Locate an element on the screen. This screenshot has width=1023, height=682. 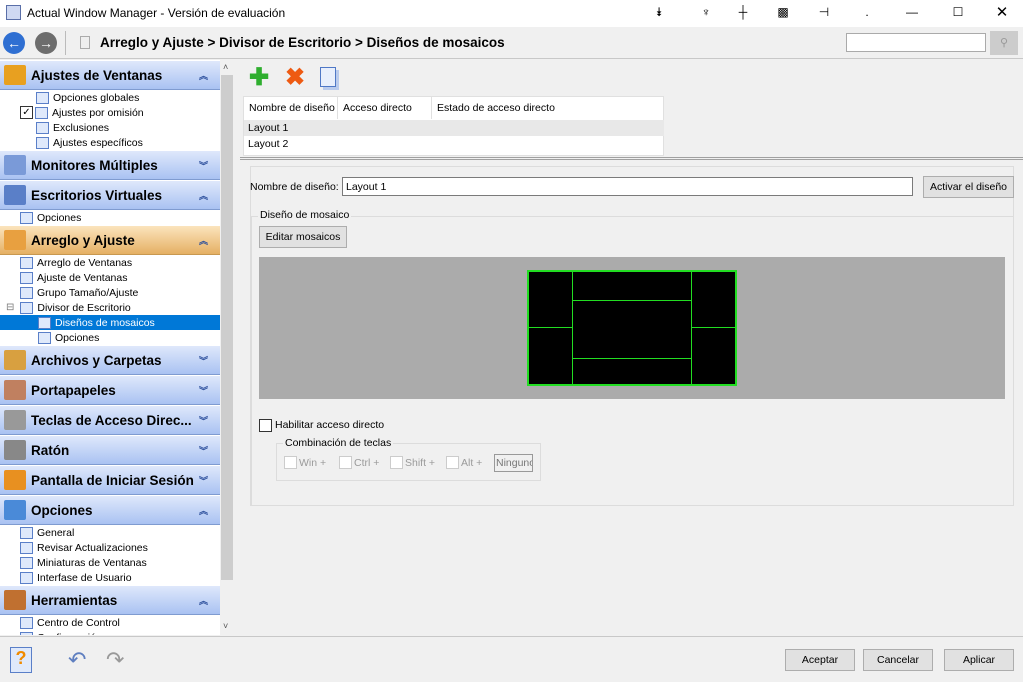
name-input is located at coordinates (627, 186).